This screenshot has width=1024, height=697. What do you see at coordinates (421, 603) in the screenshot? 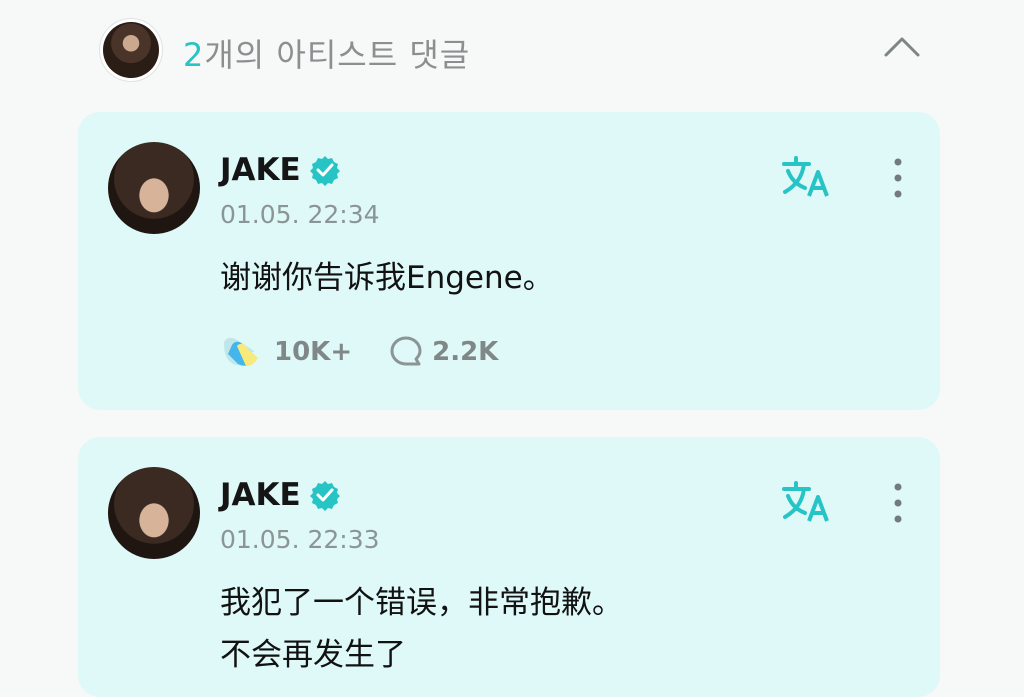
I see `comment-text-line: 我犯了一个错误，非常抱歉。` at bounding box center [421, 603].